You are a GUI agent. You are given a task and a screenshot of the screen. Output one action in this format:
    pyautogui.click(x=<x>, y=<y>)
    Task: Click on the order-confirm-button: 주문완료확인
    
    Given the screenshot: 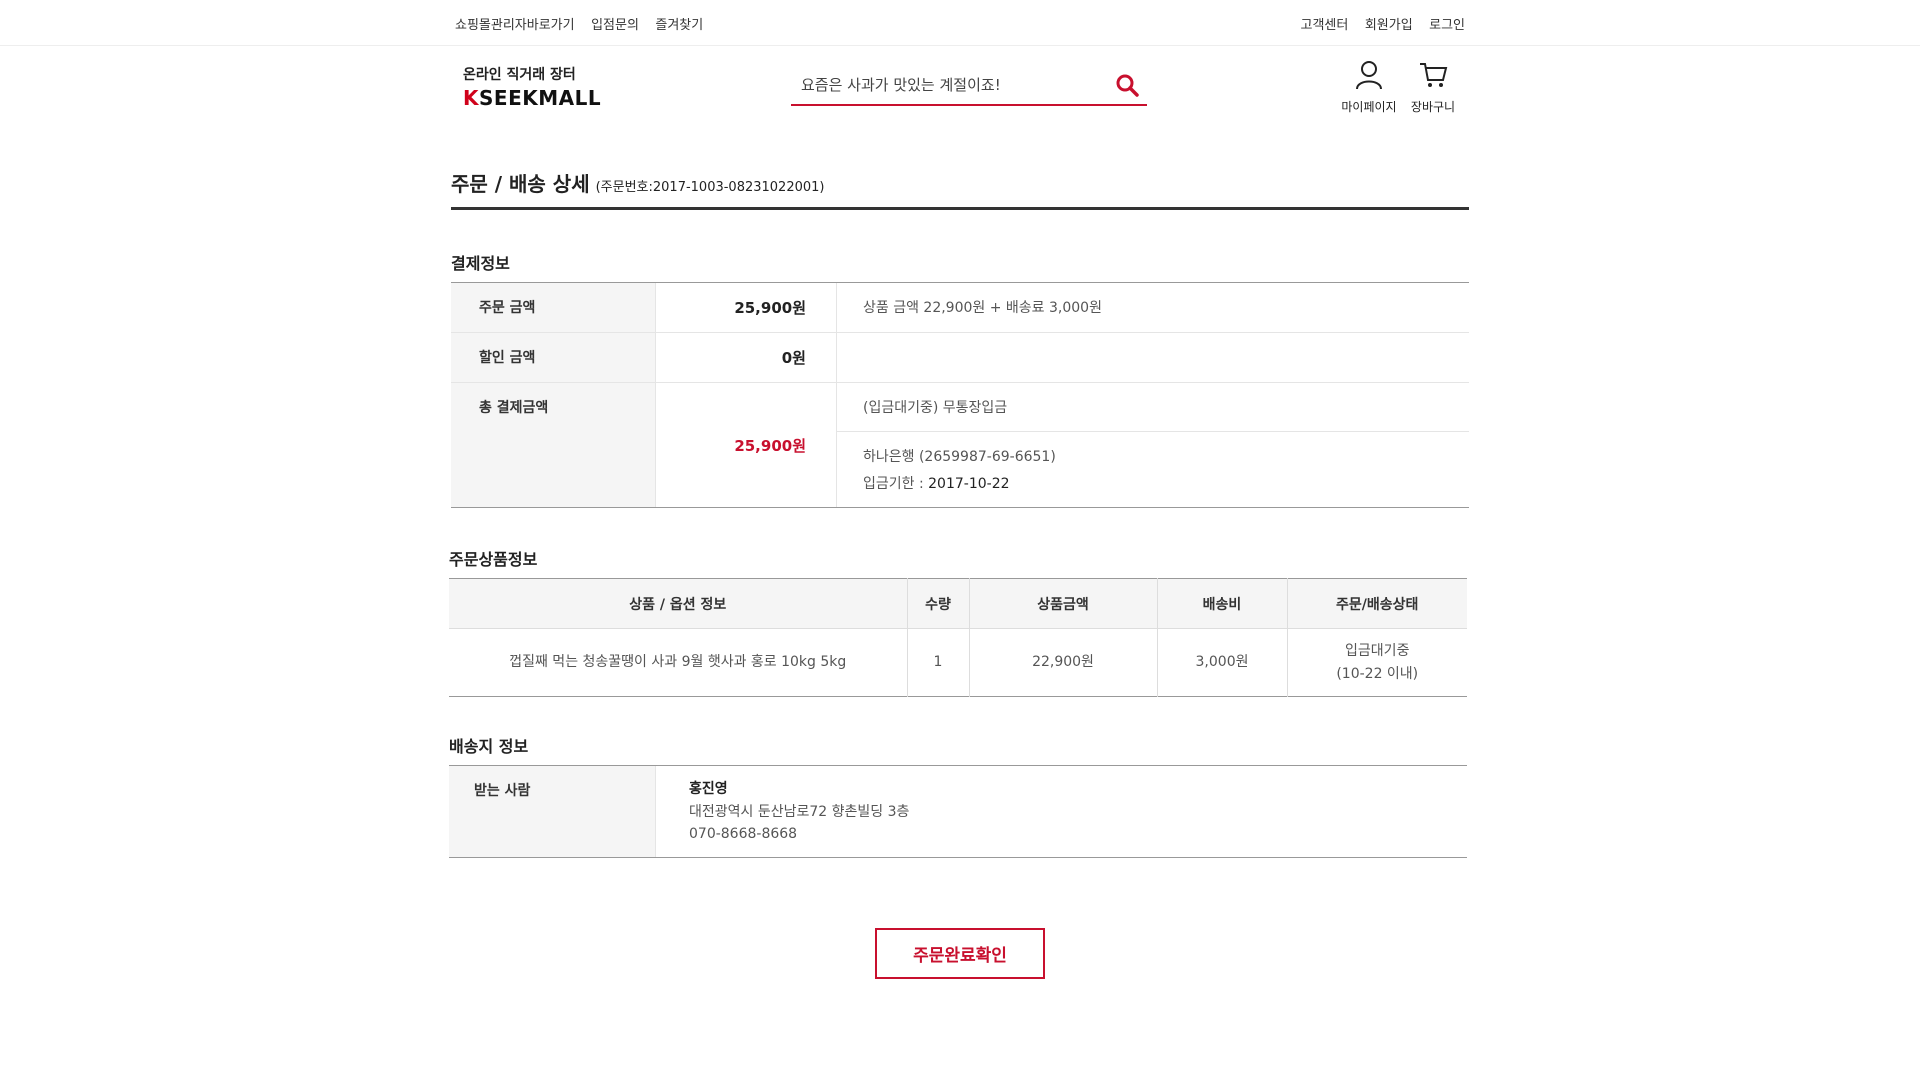 What is the action you would take?
    pyautogui.click(x=960, y=954)
    